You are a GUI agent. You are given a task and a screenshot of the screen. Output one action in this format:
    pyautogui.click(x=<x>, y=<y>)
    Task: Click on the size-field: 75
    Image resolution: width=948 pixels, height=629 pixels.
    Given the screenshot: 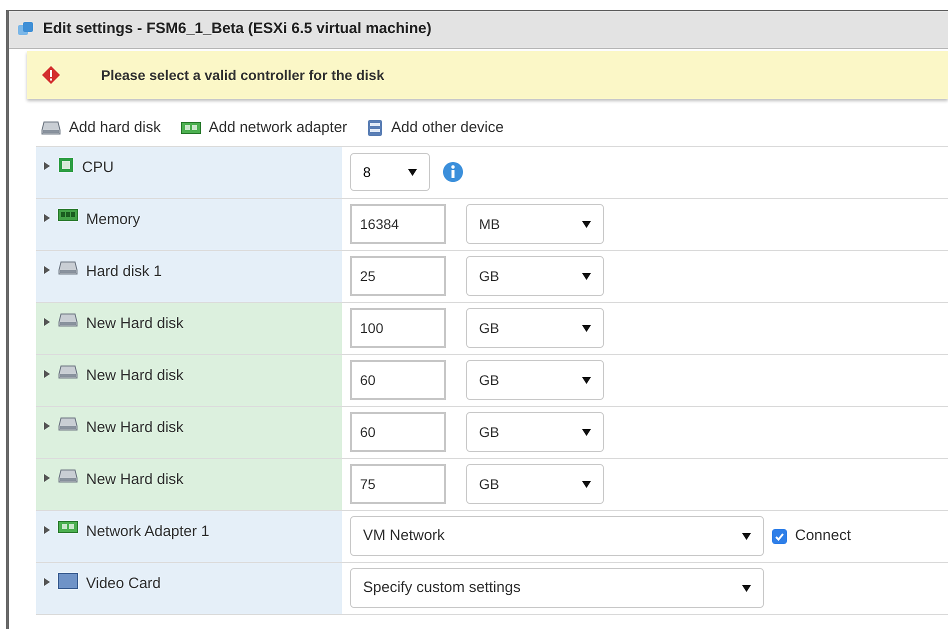 What is the action you would take?
    pyautogui.click(x=398, y=484)
    